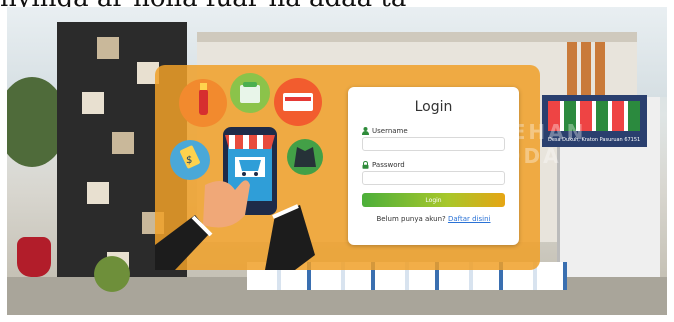 This screenshot has width=674, height=322. What do you see at coordinates (411, 219) in the screenshot?
I see `register-prompt-text: Belum punya akun?` at bounding box center [411, 219].